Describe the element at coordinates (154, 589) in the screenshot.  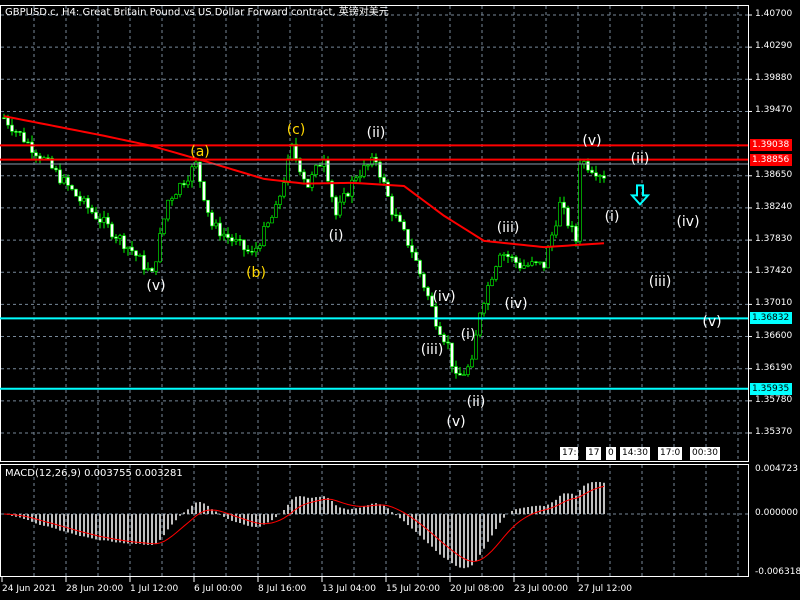
I see `time-axis-label: 1 Jul 12:00` at that location.